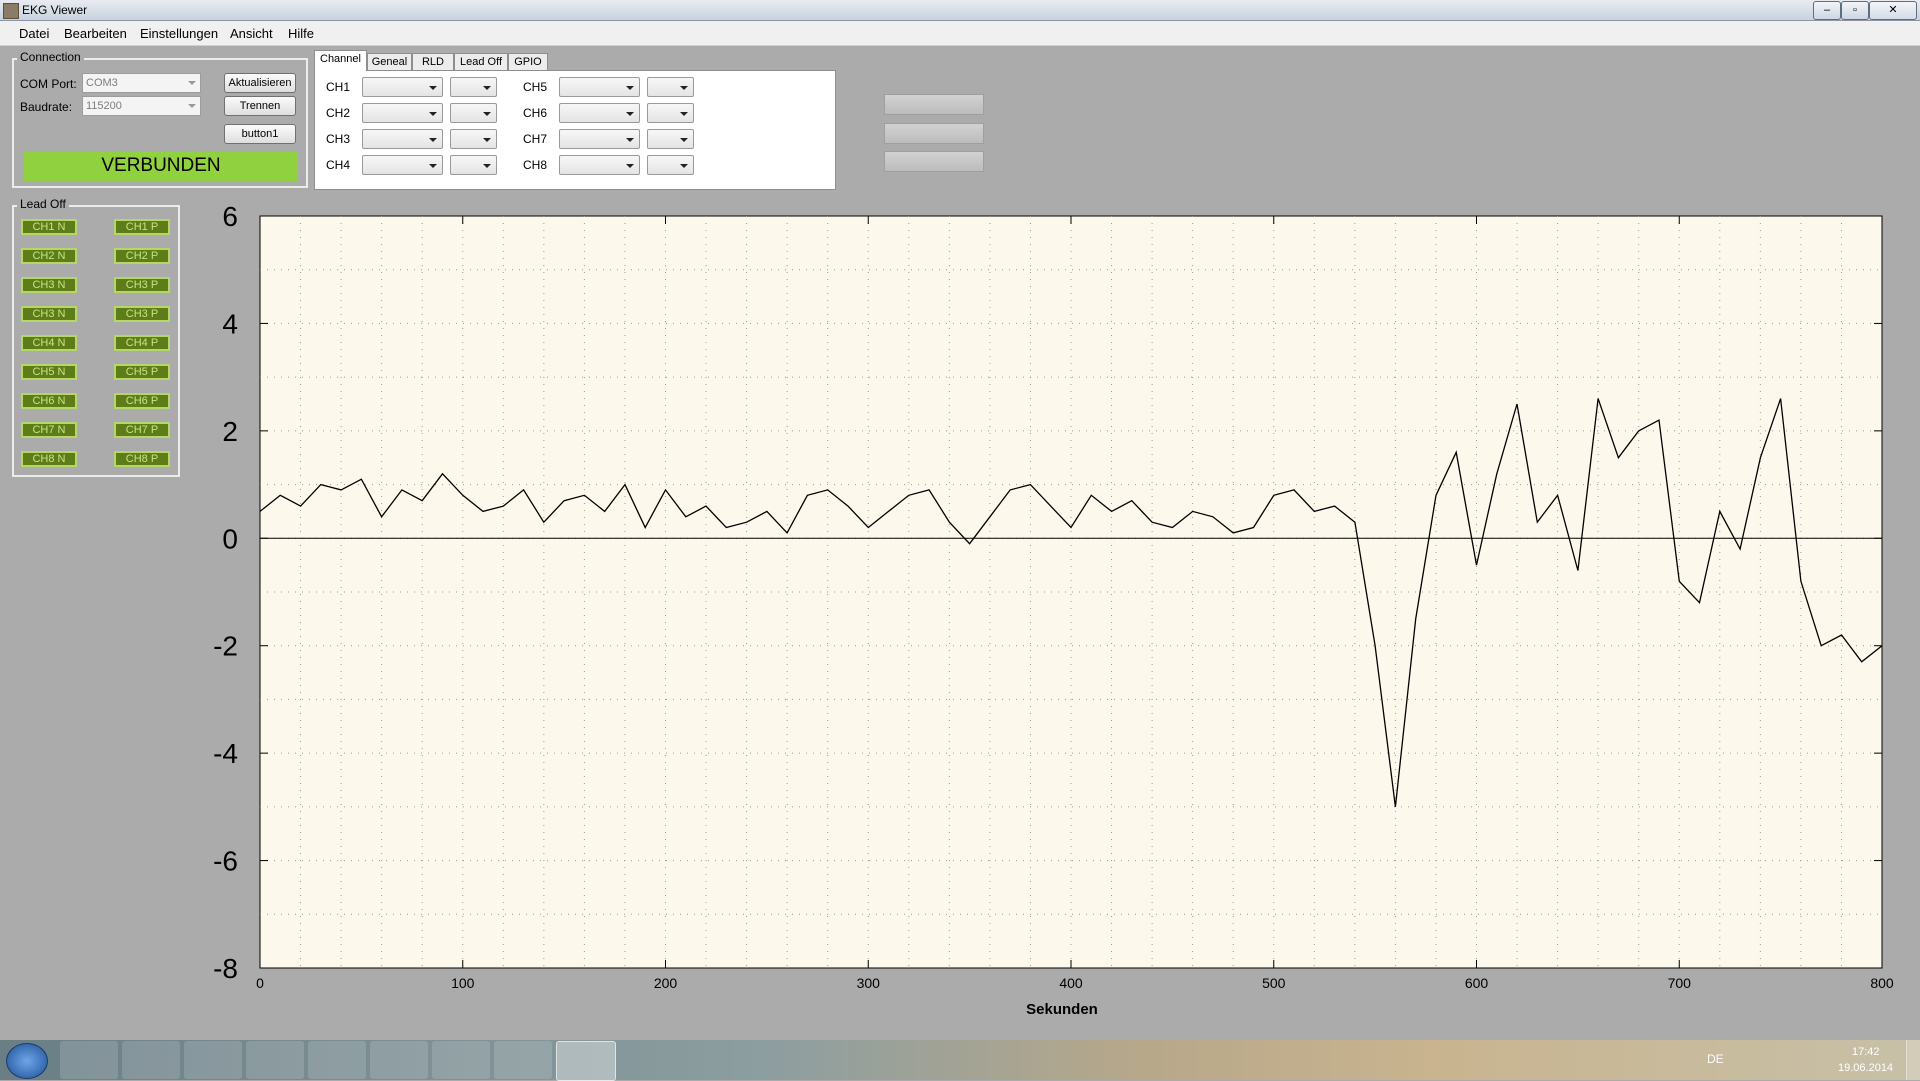 The height and width of the screenshot is (1081, 1920). What do you see at coordinates (1865, 1068) in the screenshot?
I see `clock-date: 19.06.2014` at bounding box center [1865, 1068].